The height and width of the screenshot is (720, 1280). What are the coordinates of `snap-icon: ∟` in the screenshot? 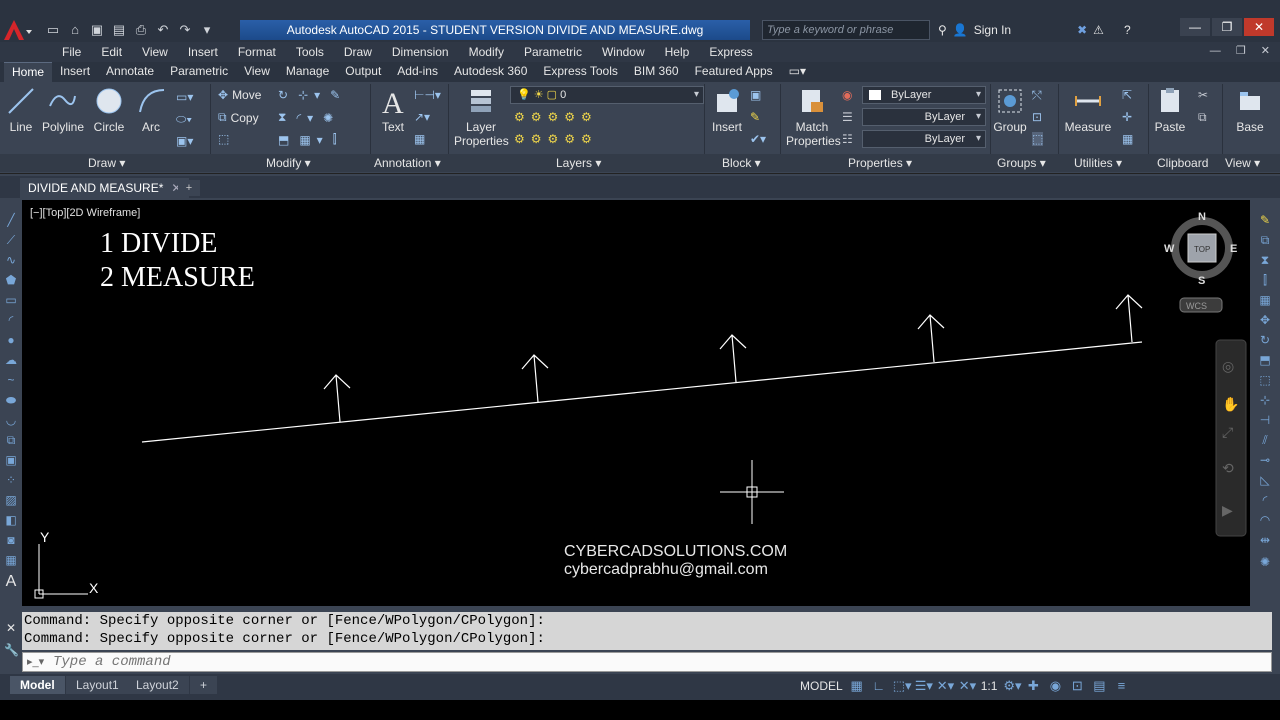 It's located at (879, 686).